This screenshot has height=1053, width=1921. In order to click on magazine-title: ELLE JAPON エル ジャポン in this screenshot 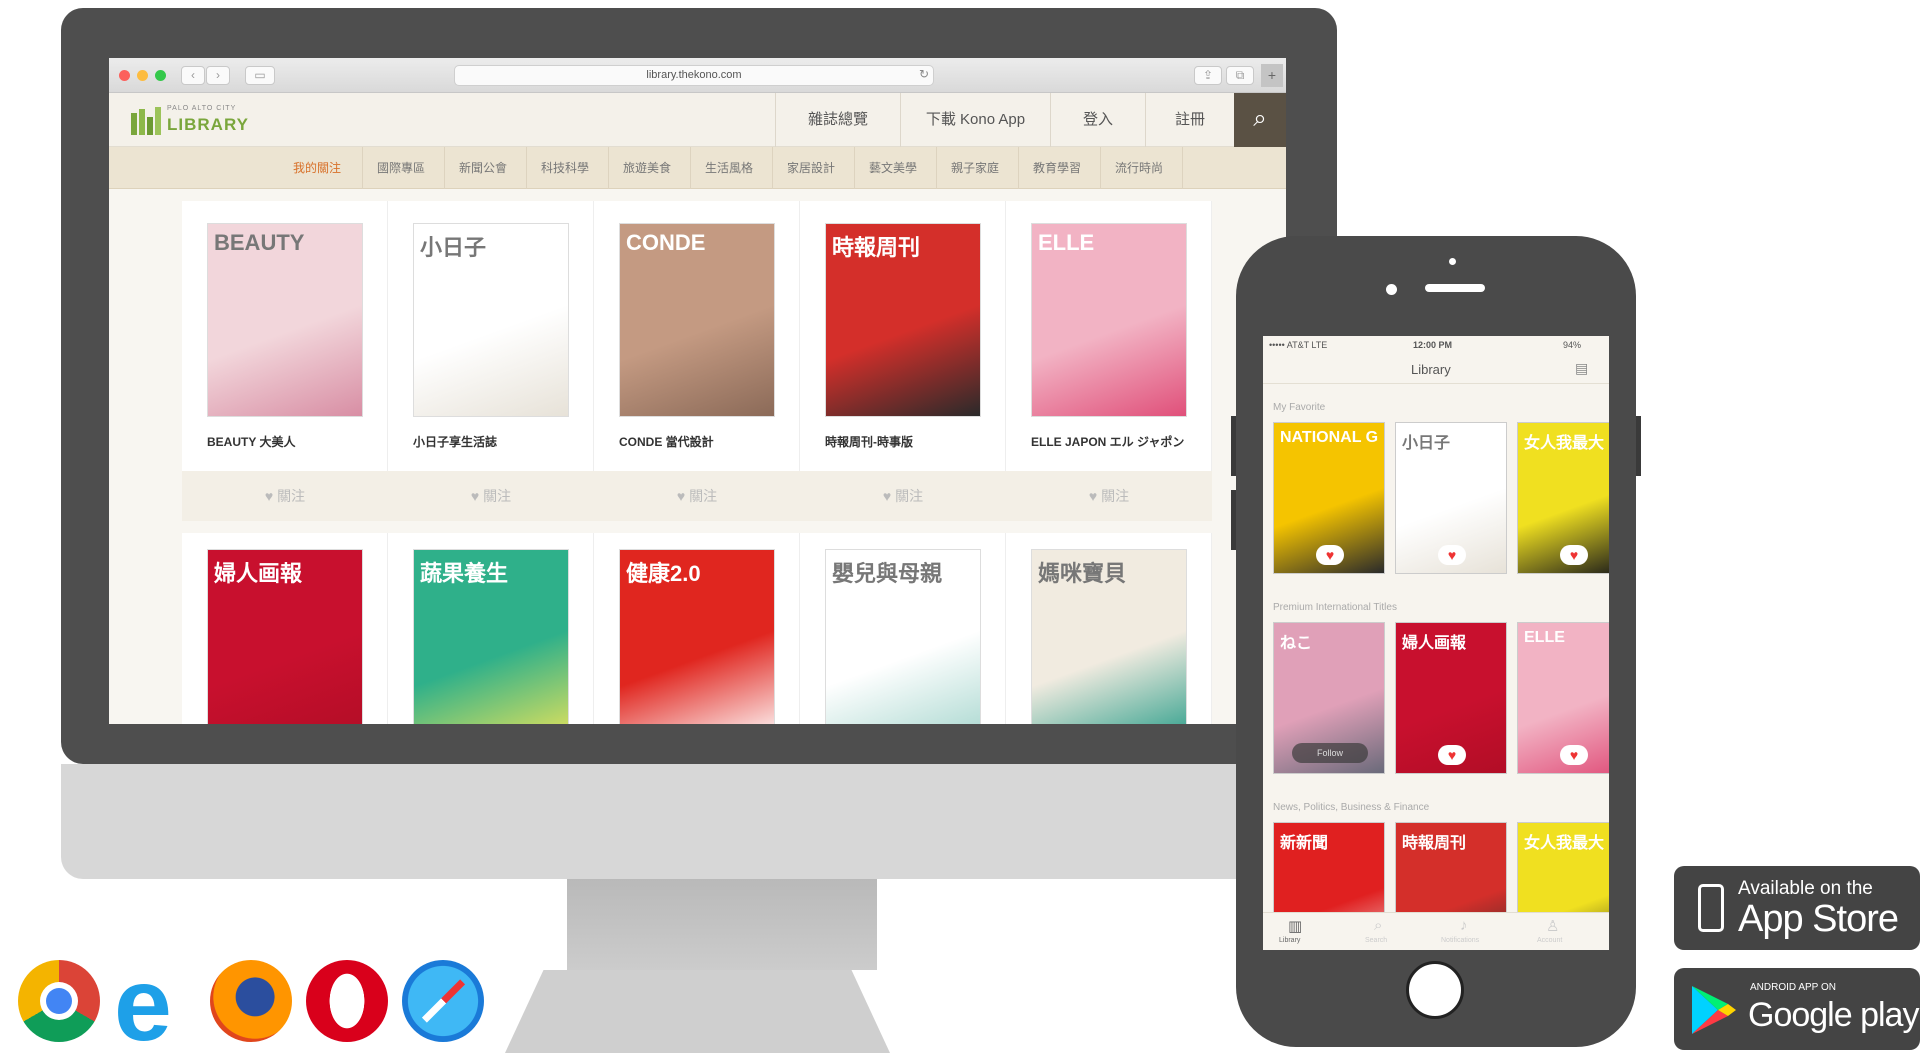, I will do `click(1111, 442)`.